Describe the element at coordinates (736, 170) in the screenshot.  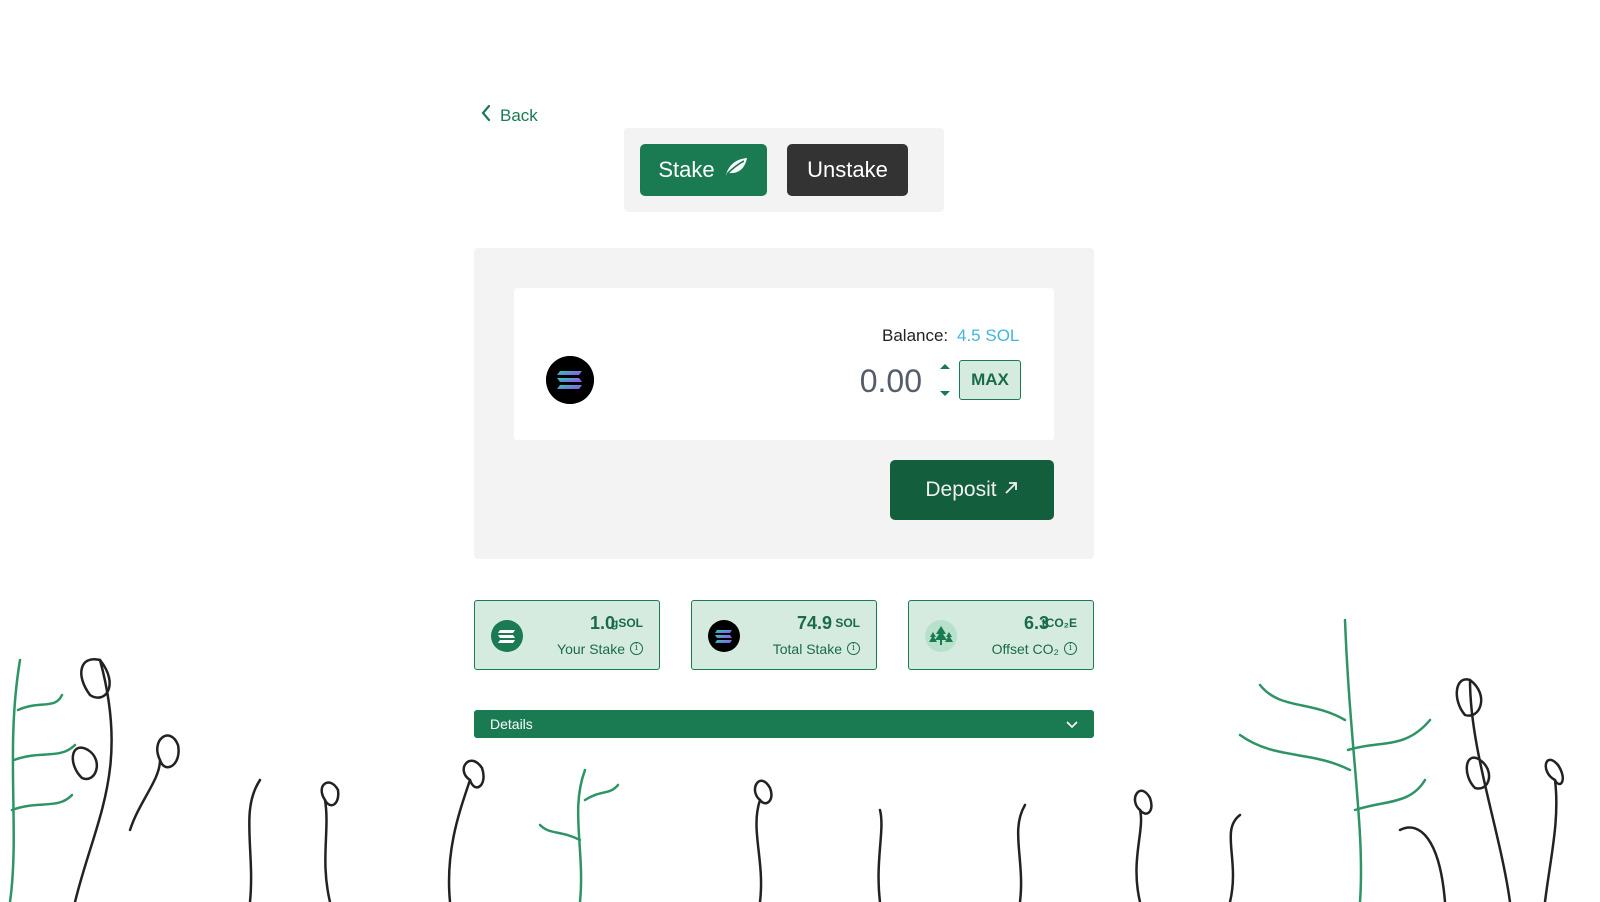
I see `leaf-icon` at that location.